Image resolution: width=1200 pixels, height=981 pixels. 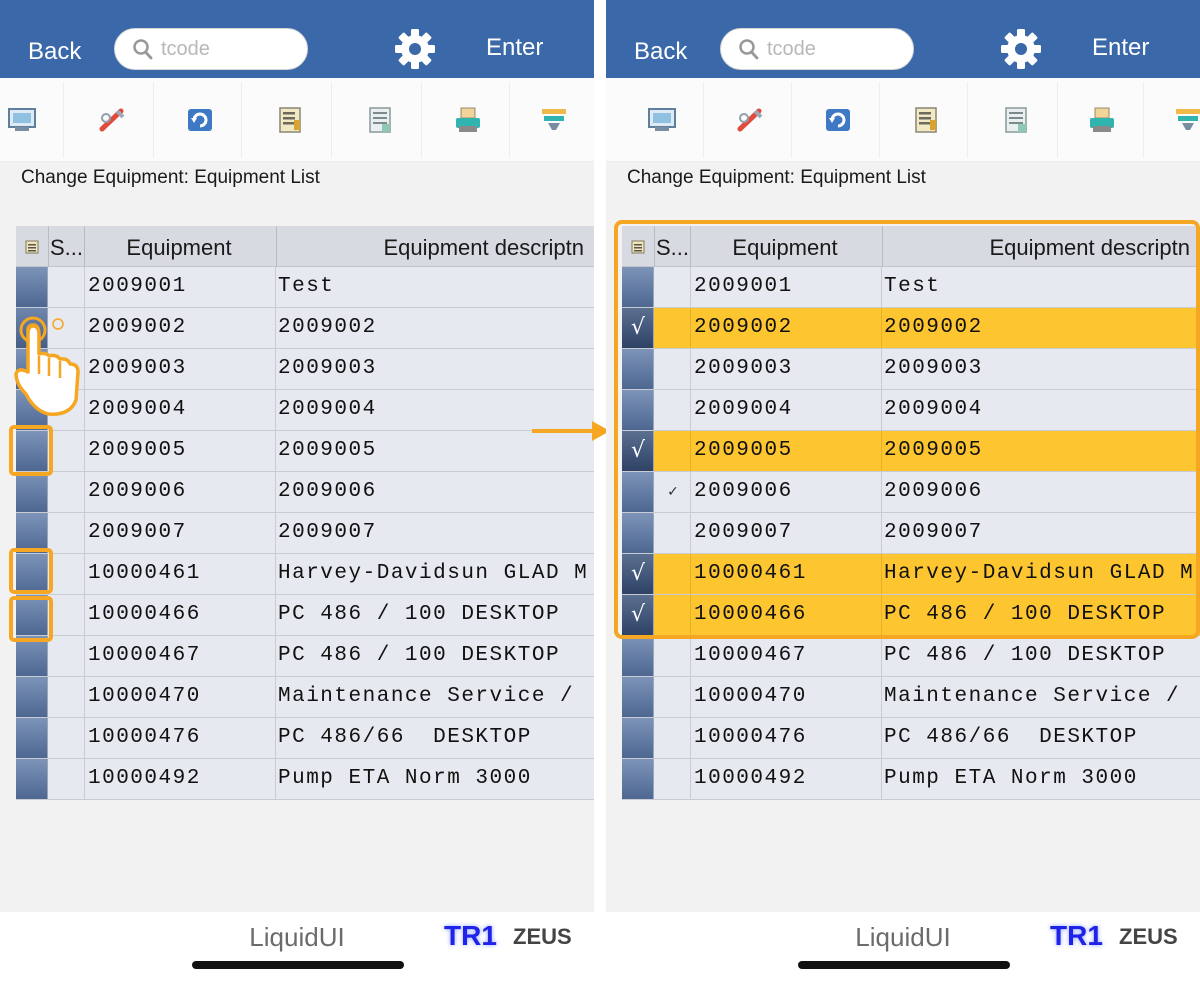 What do you see at coordinates (181, 615) in the screenshot?
I see `equipment-number-cell: 10000466` at bounding box center [181, 615].